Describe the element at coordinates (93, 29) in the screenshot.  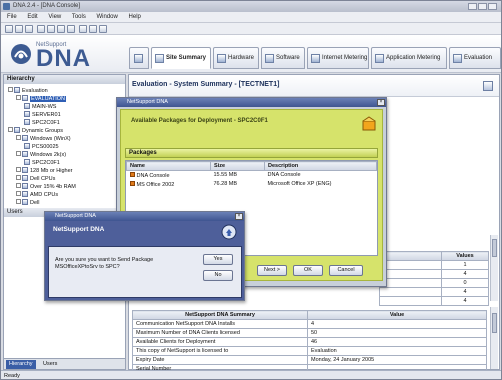
I see `properties-icon` at that location.